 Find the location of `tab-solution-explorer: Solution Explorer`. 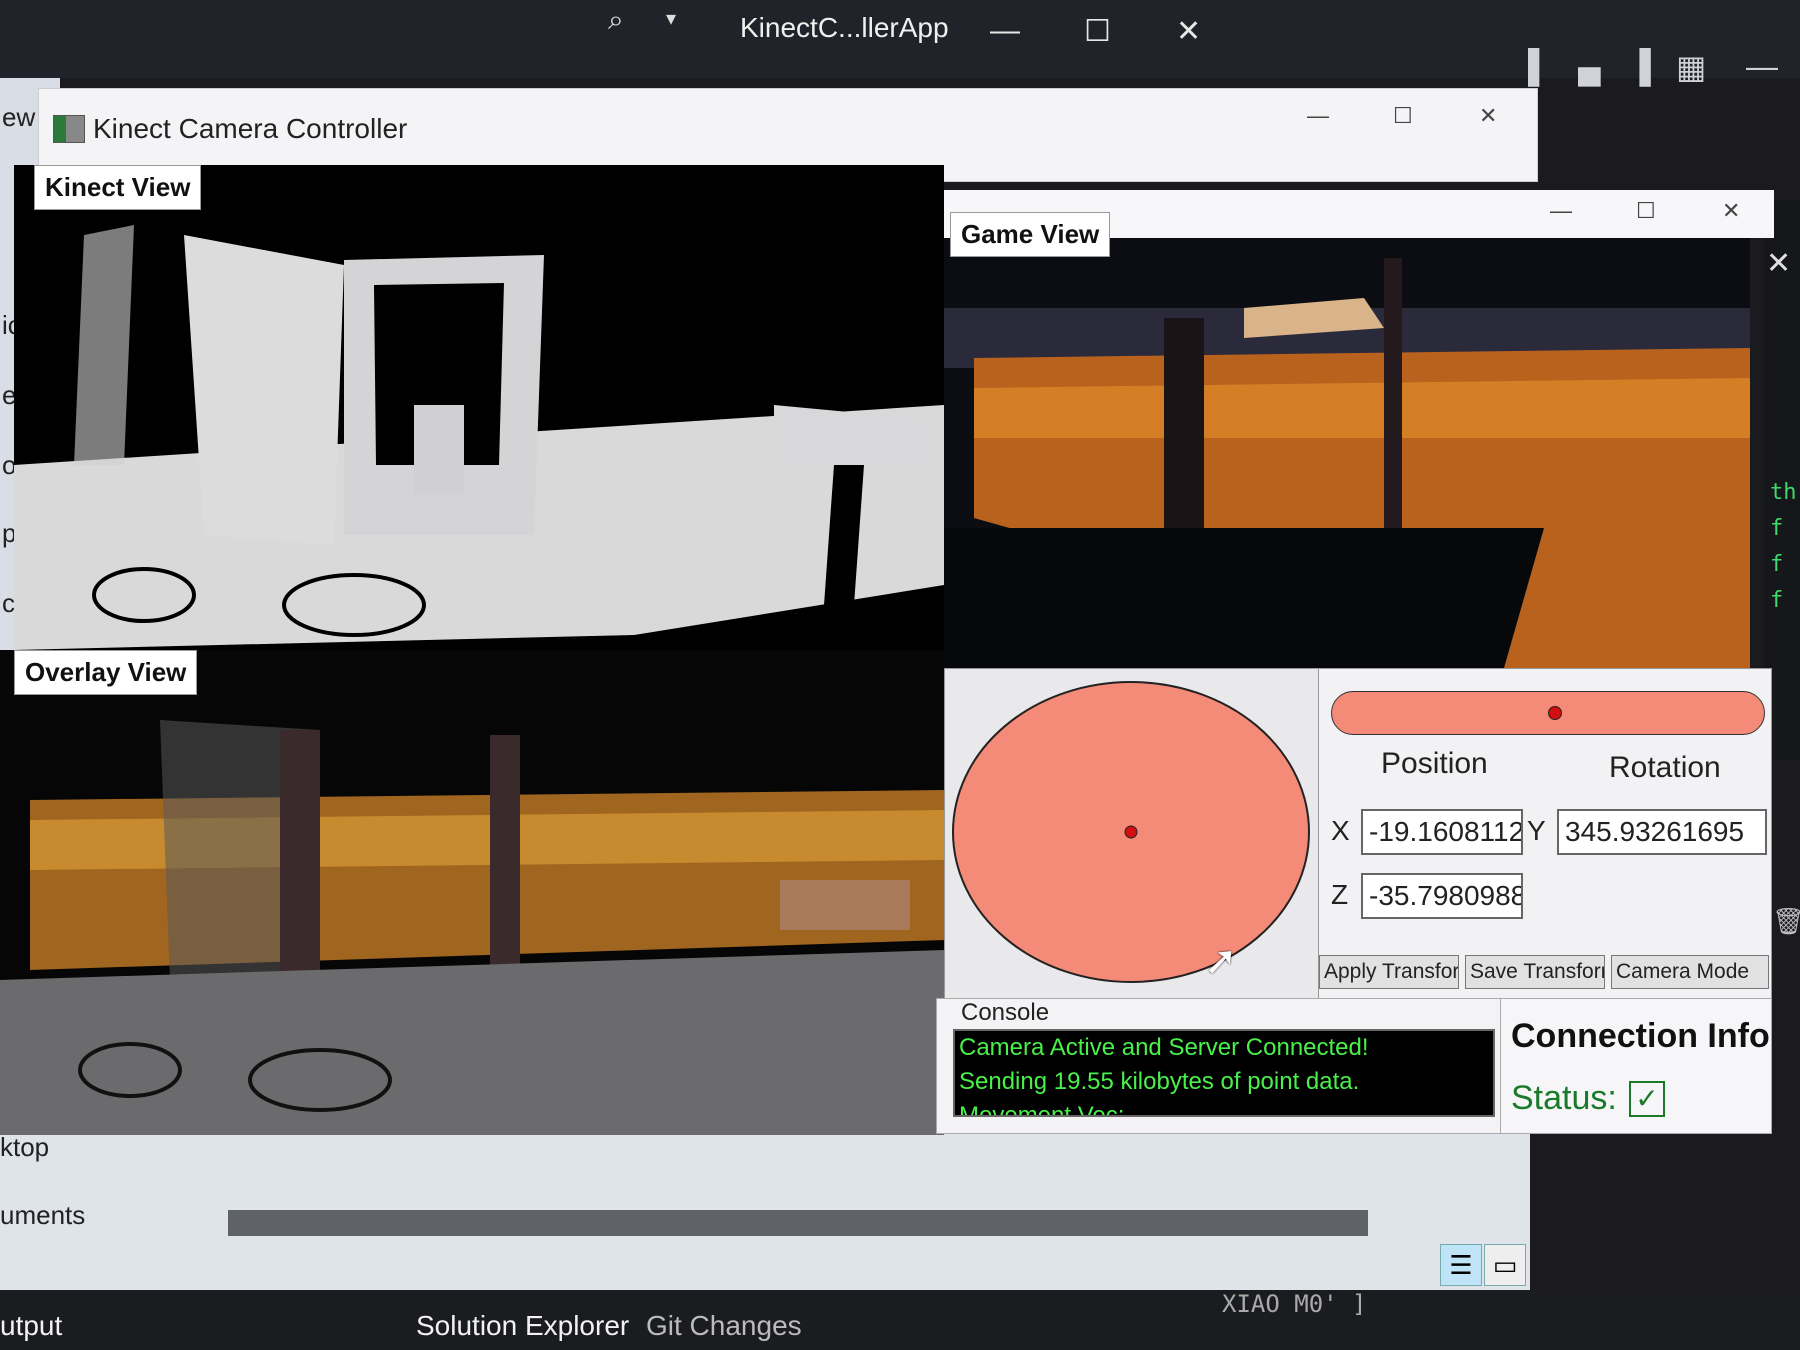

tab-solution-explorer: Solution Explorer is located at coordinates (522, 1326).